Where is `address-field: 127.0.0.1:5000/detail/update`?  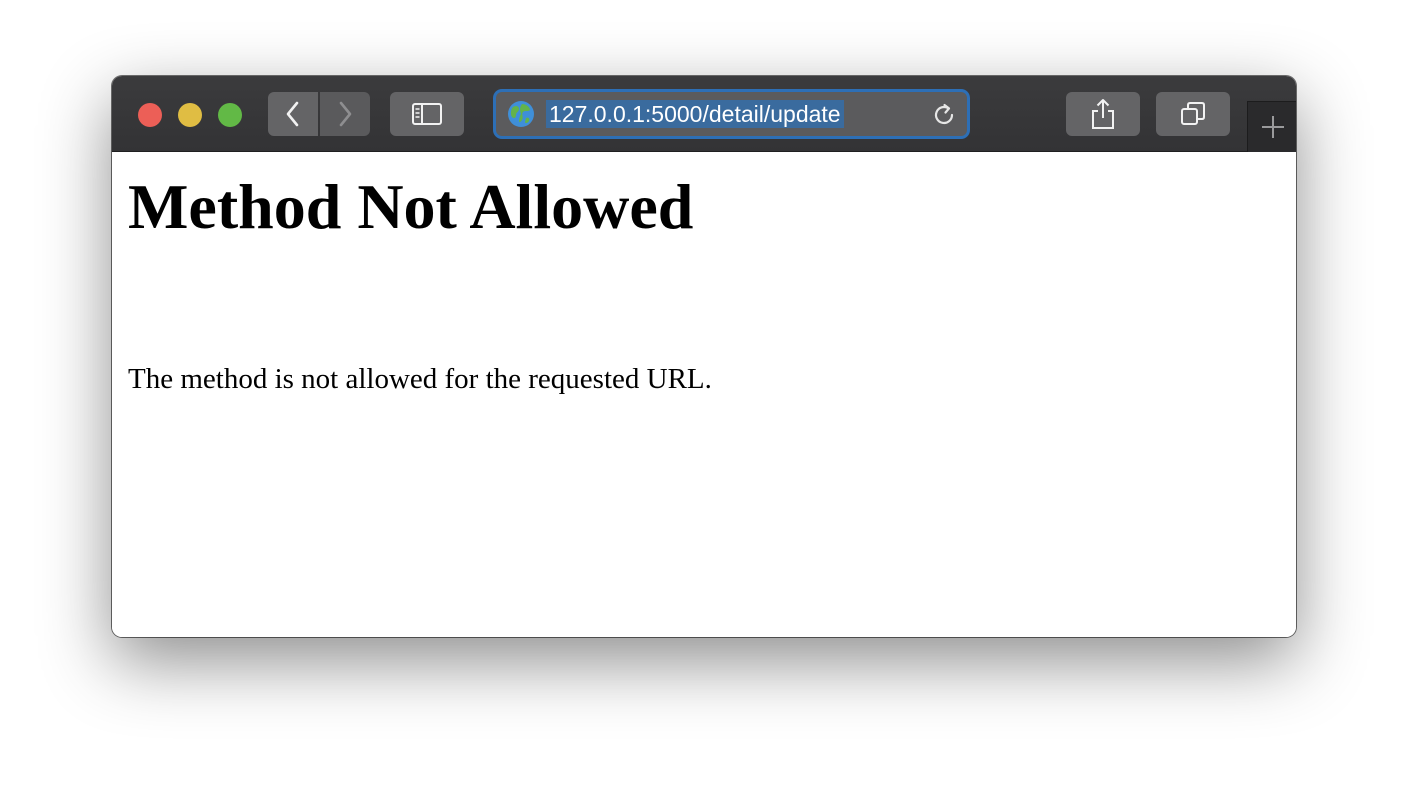 address-field: 127.0.0.1:5000/detail/update is located at coordinates (731, 114).